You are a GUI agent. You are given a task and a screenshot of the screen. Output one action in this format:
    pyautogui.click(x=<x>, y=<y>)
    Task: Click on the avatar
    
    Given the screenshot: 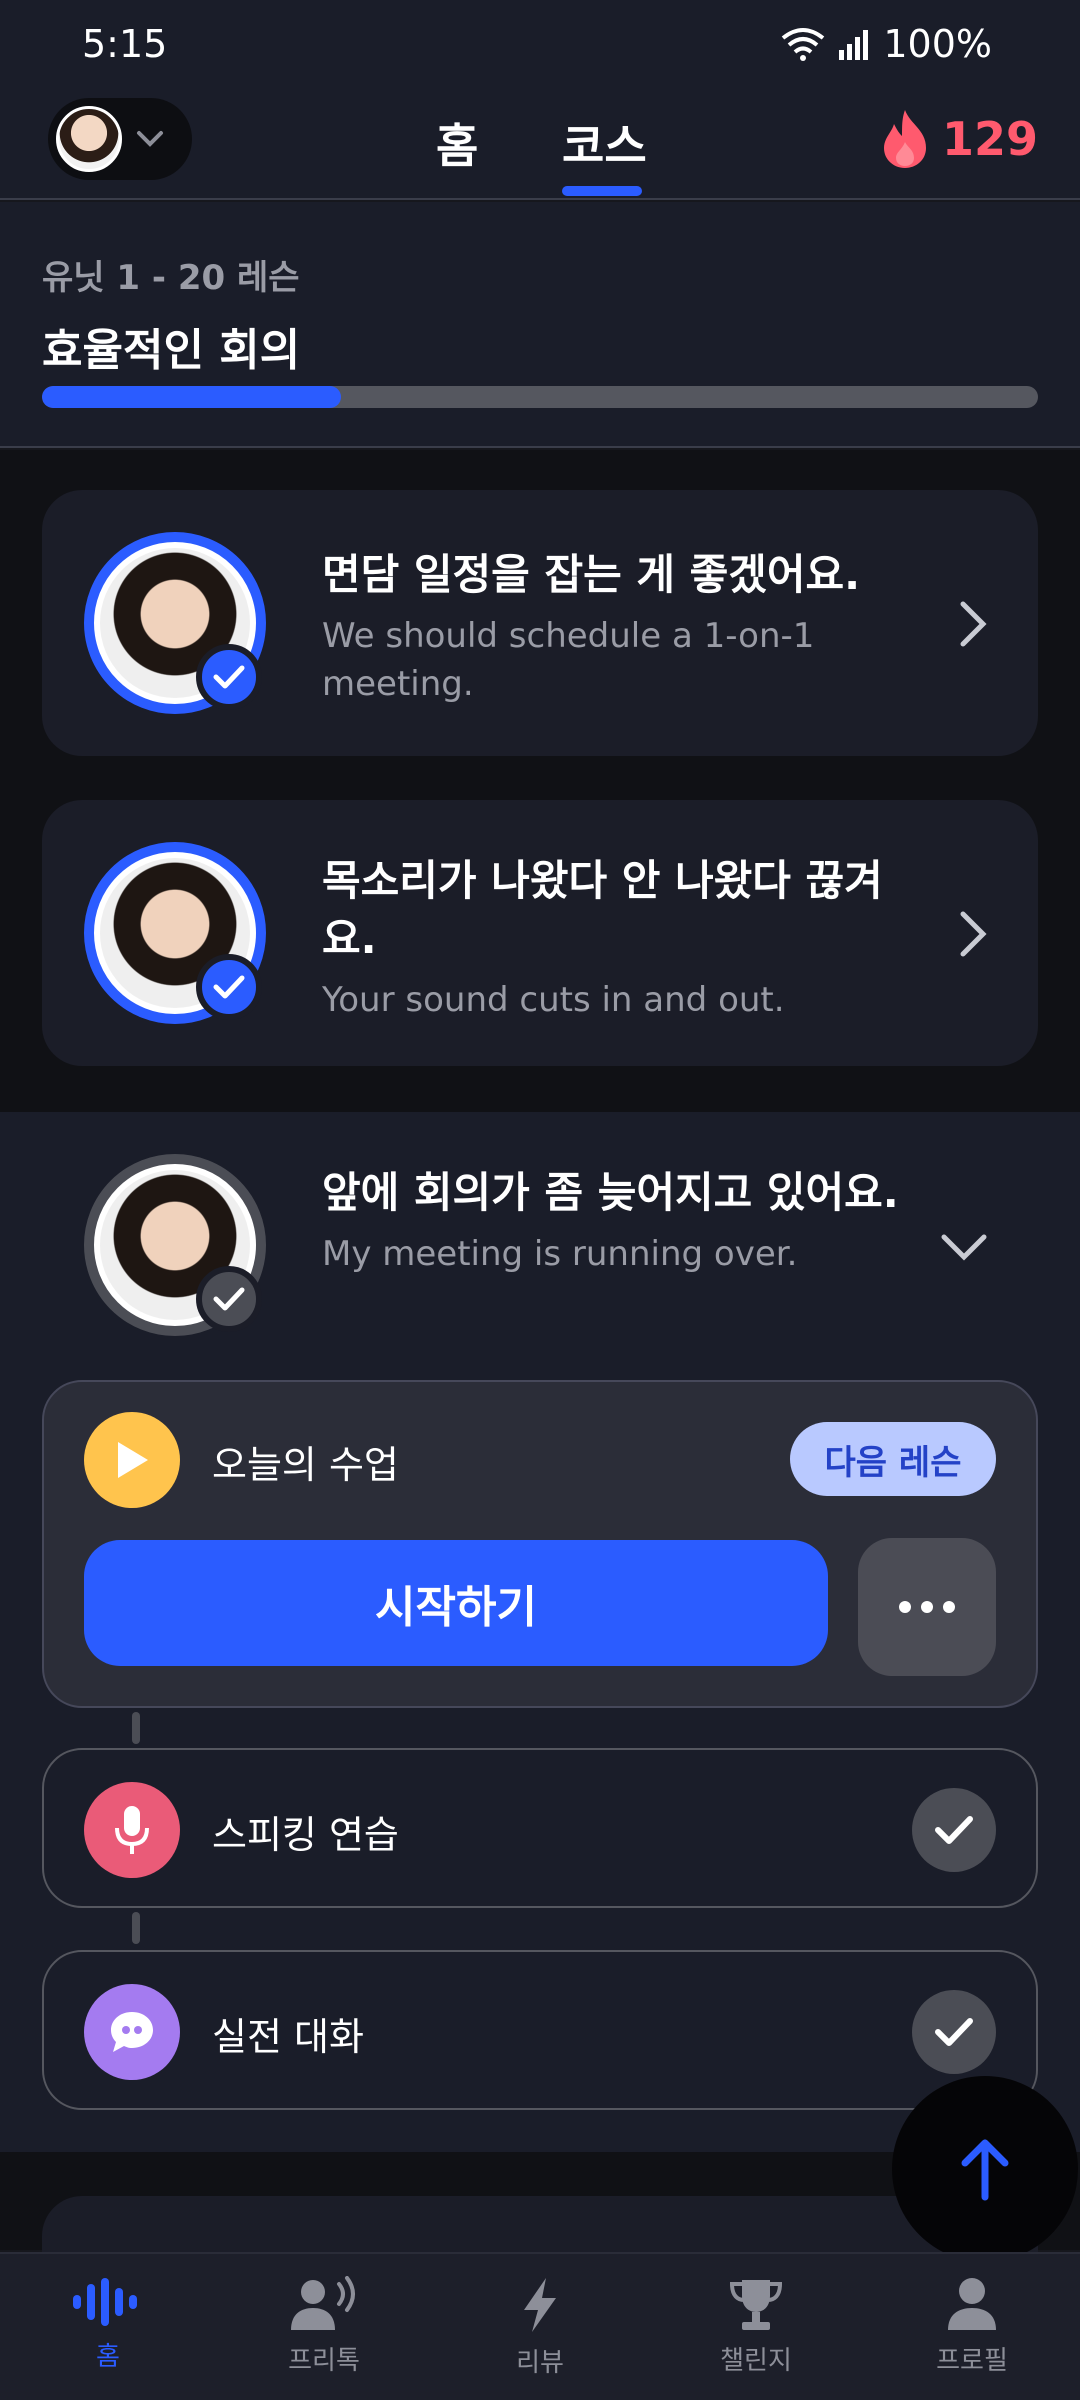 What is the action you would take?
    pyautogui.click(x=89, y=139)
    